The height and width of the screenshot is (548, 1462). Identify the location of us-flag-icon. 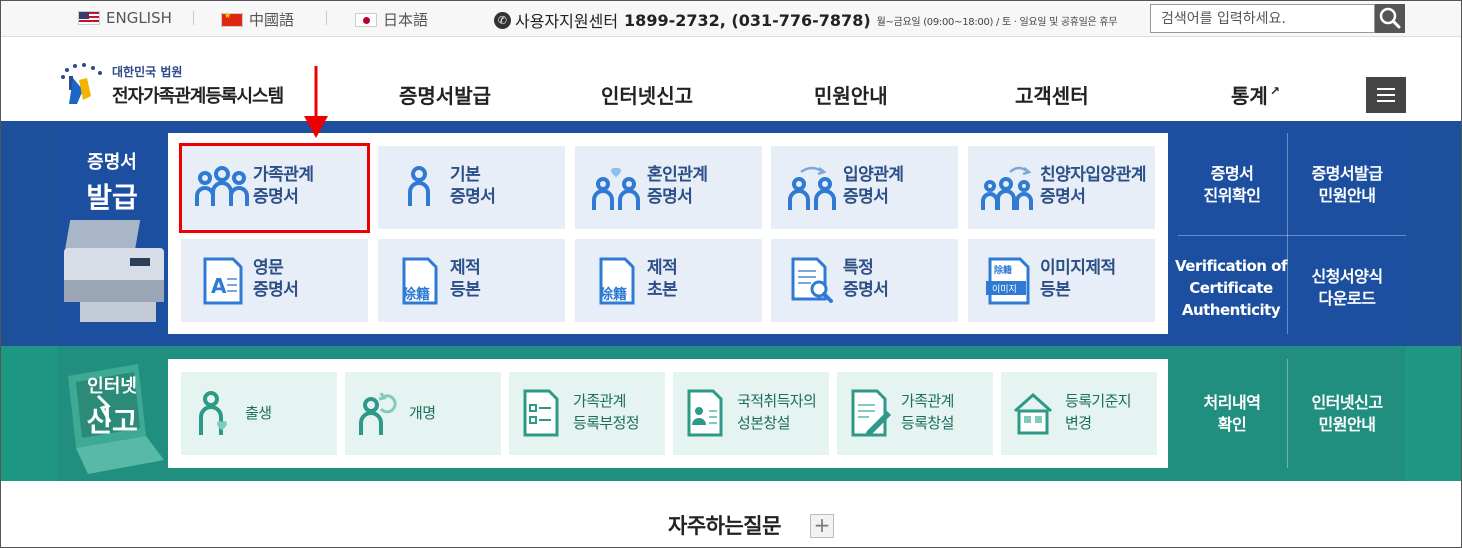
(89, 18).